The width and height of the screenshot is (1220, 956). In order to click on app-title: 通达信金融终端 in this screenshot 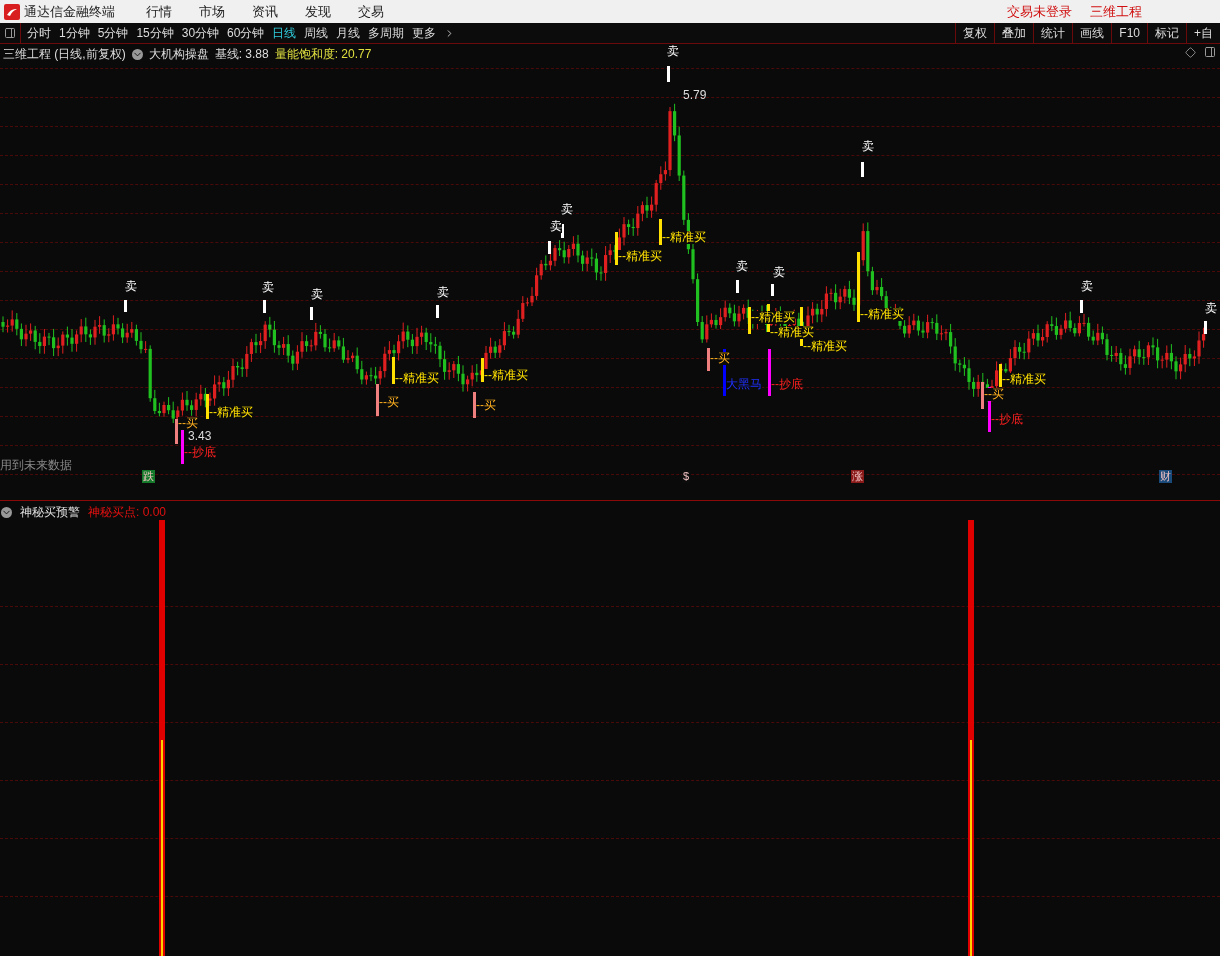, I will do `click(69, 11)`.